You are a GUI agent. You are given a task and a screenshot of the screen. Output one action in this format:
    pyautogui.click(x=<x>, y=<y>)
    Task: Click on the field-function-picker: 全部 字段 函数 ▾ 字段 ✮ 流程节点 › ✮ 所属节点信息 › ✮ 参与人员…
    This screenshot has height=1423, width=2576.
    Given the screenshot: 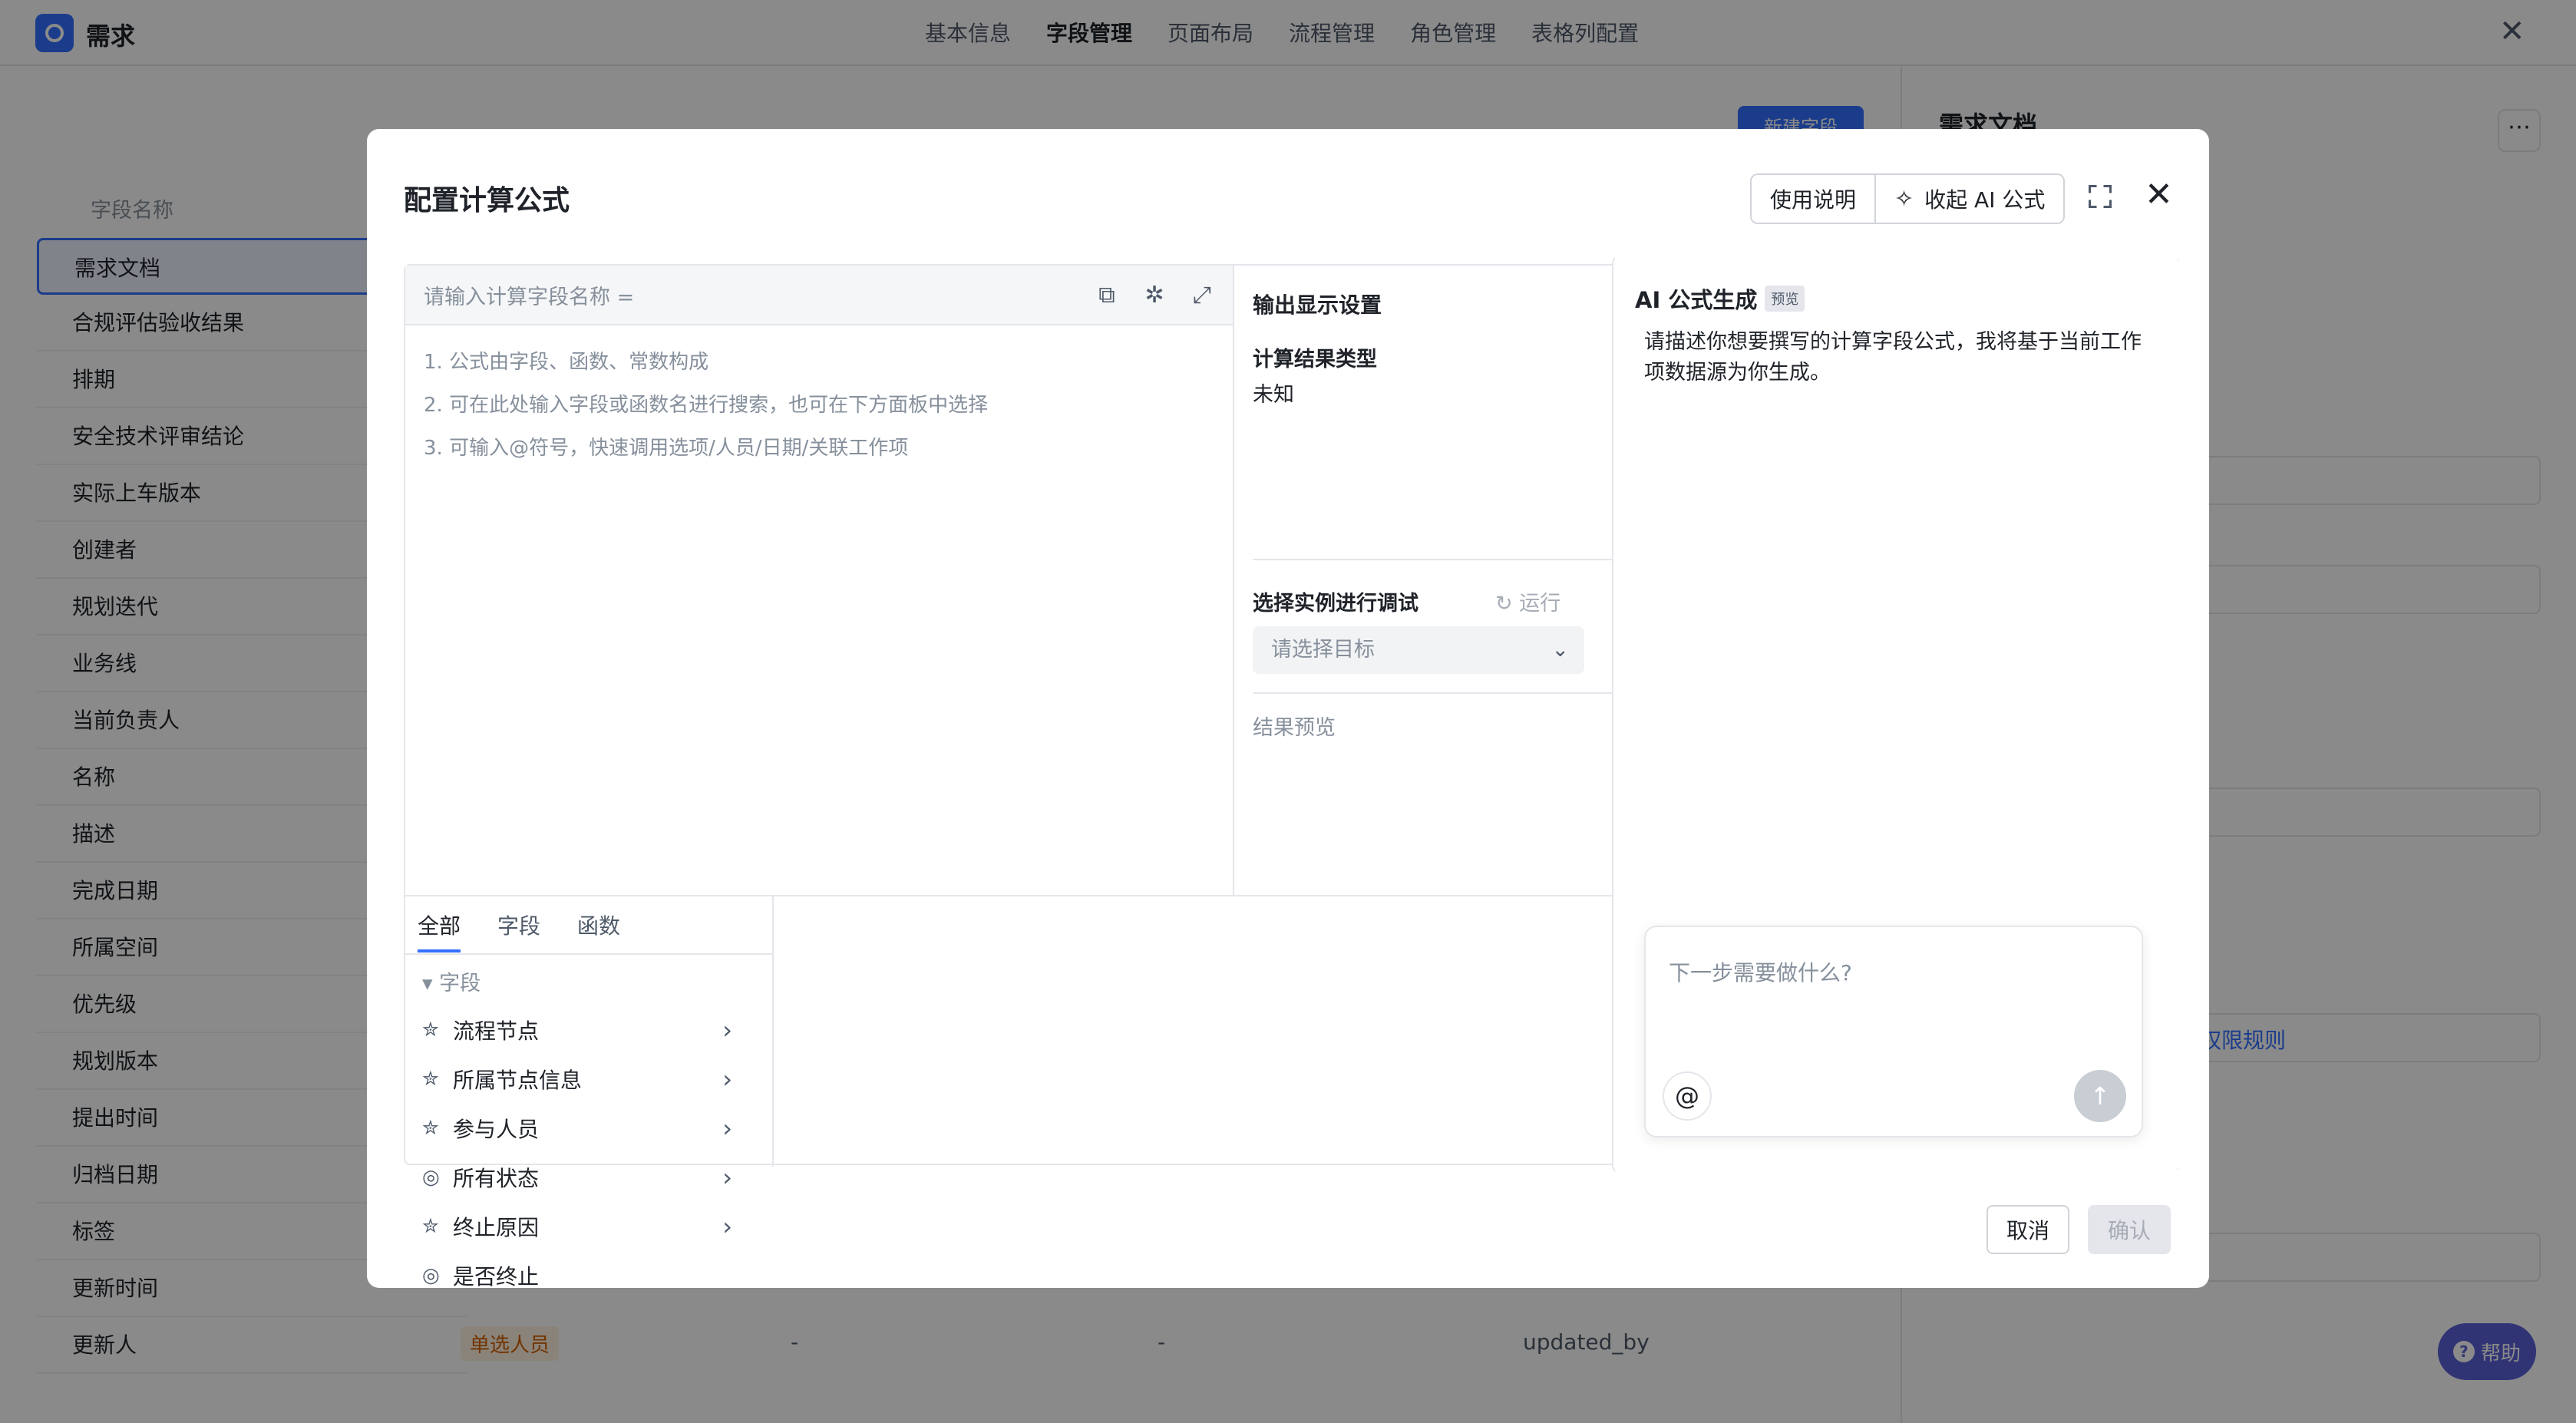 What is the action you would take?
    pyautogui.click(x=589, y=1092)
    